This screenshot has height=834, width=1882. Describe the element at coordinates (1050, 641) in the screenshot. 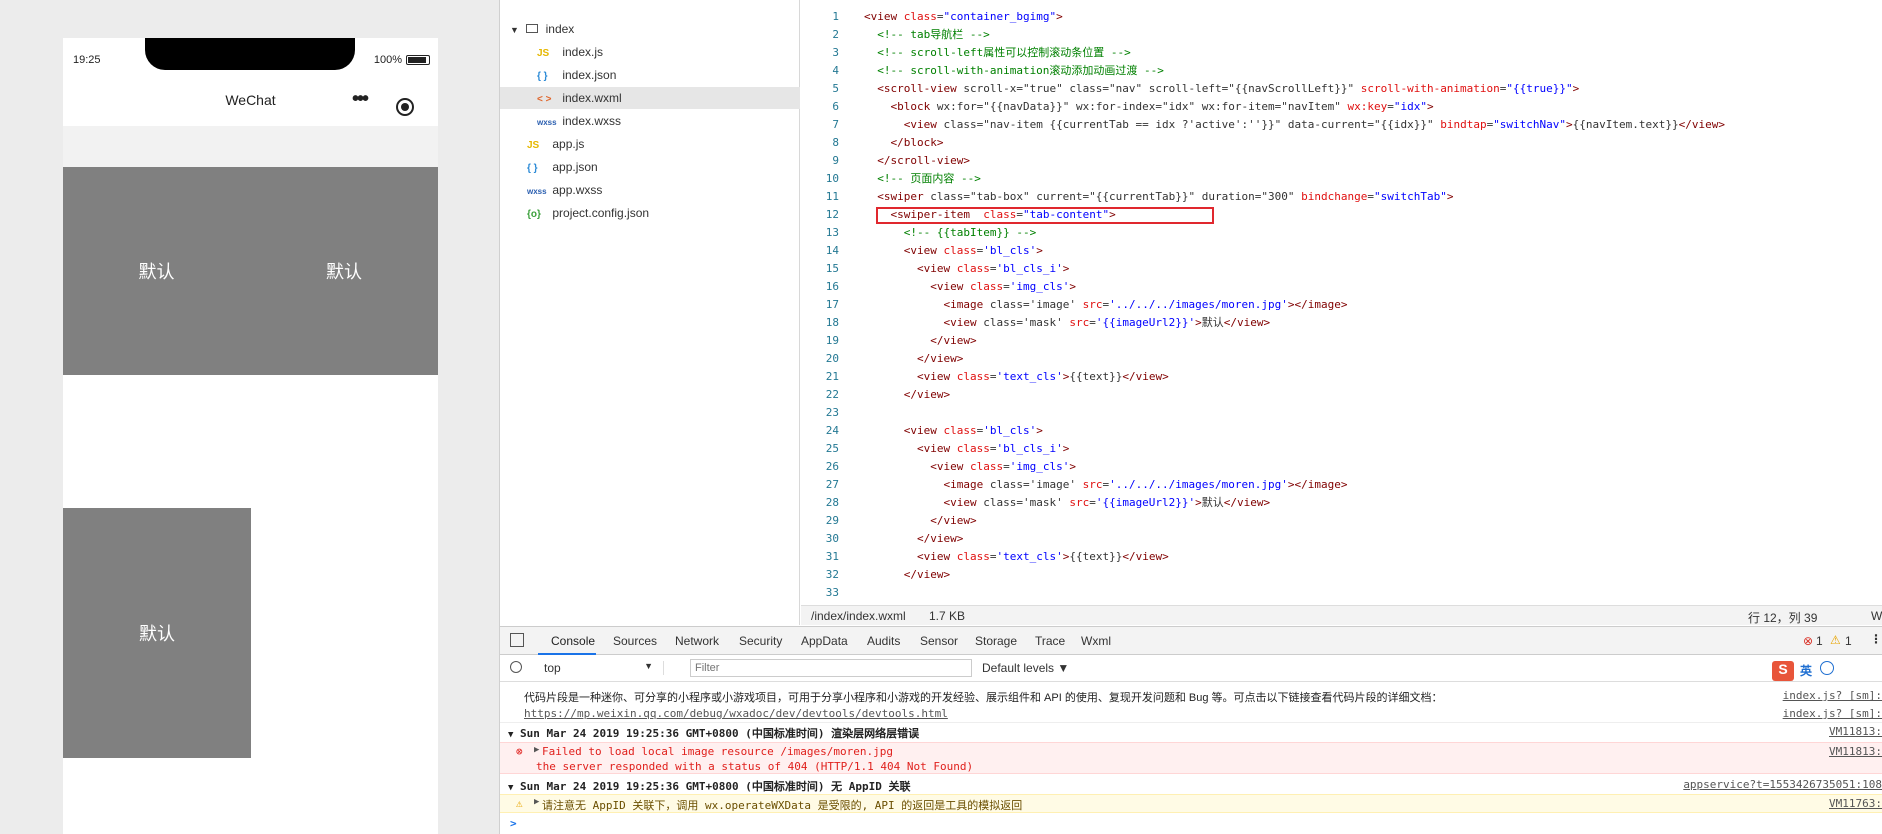

I see `tab-trace: Trace` at that location.